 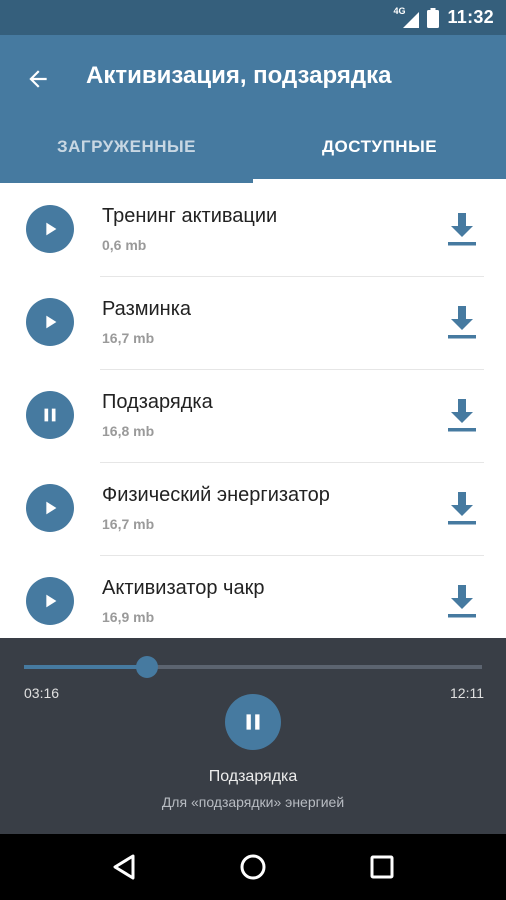 I want to click on track-title: Тренинг активации, so click(x=190, y=216).